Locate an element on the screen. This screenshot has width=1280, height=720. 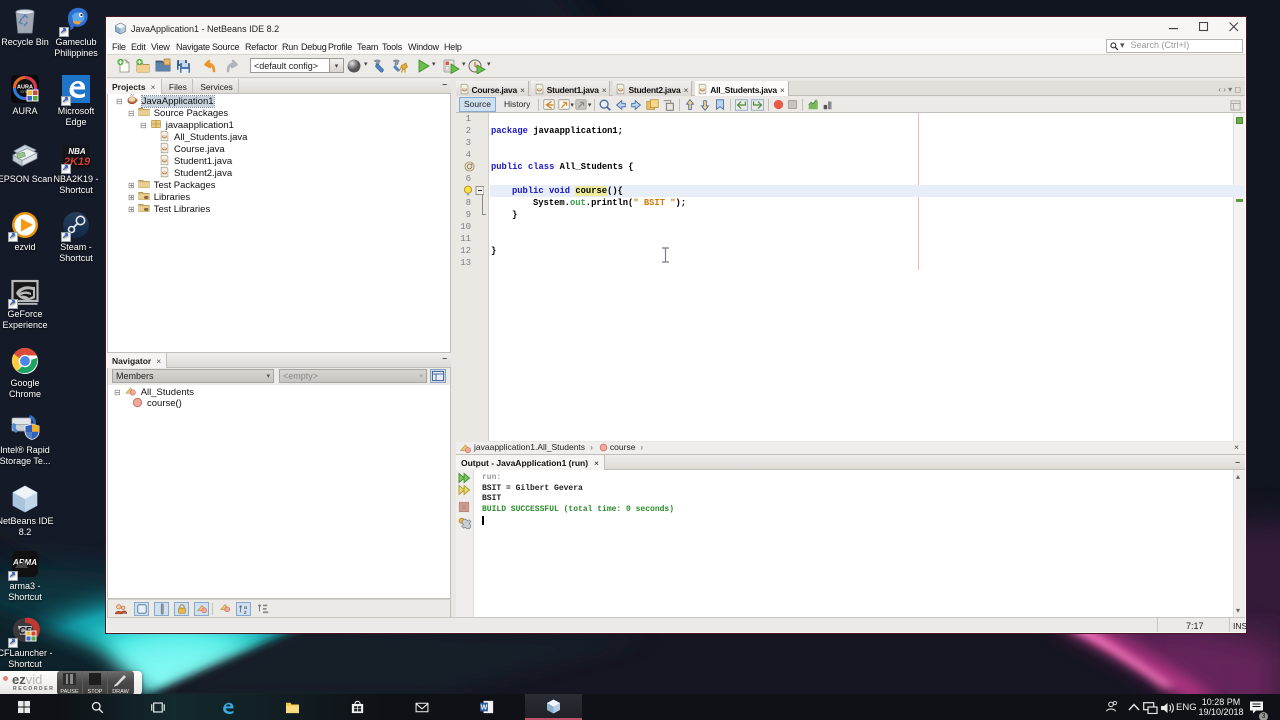
svg-text: NBA is located at coordinates (77, 151).